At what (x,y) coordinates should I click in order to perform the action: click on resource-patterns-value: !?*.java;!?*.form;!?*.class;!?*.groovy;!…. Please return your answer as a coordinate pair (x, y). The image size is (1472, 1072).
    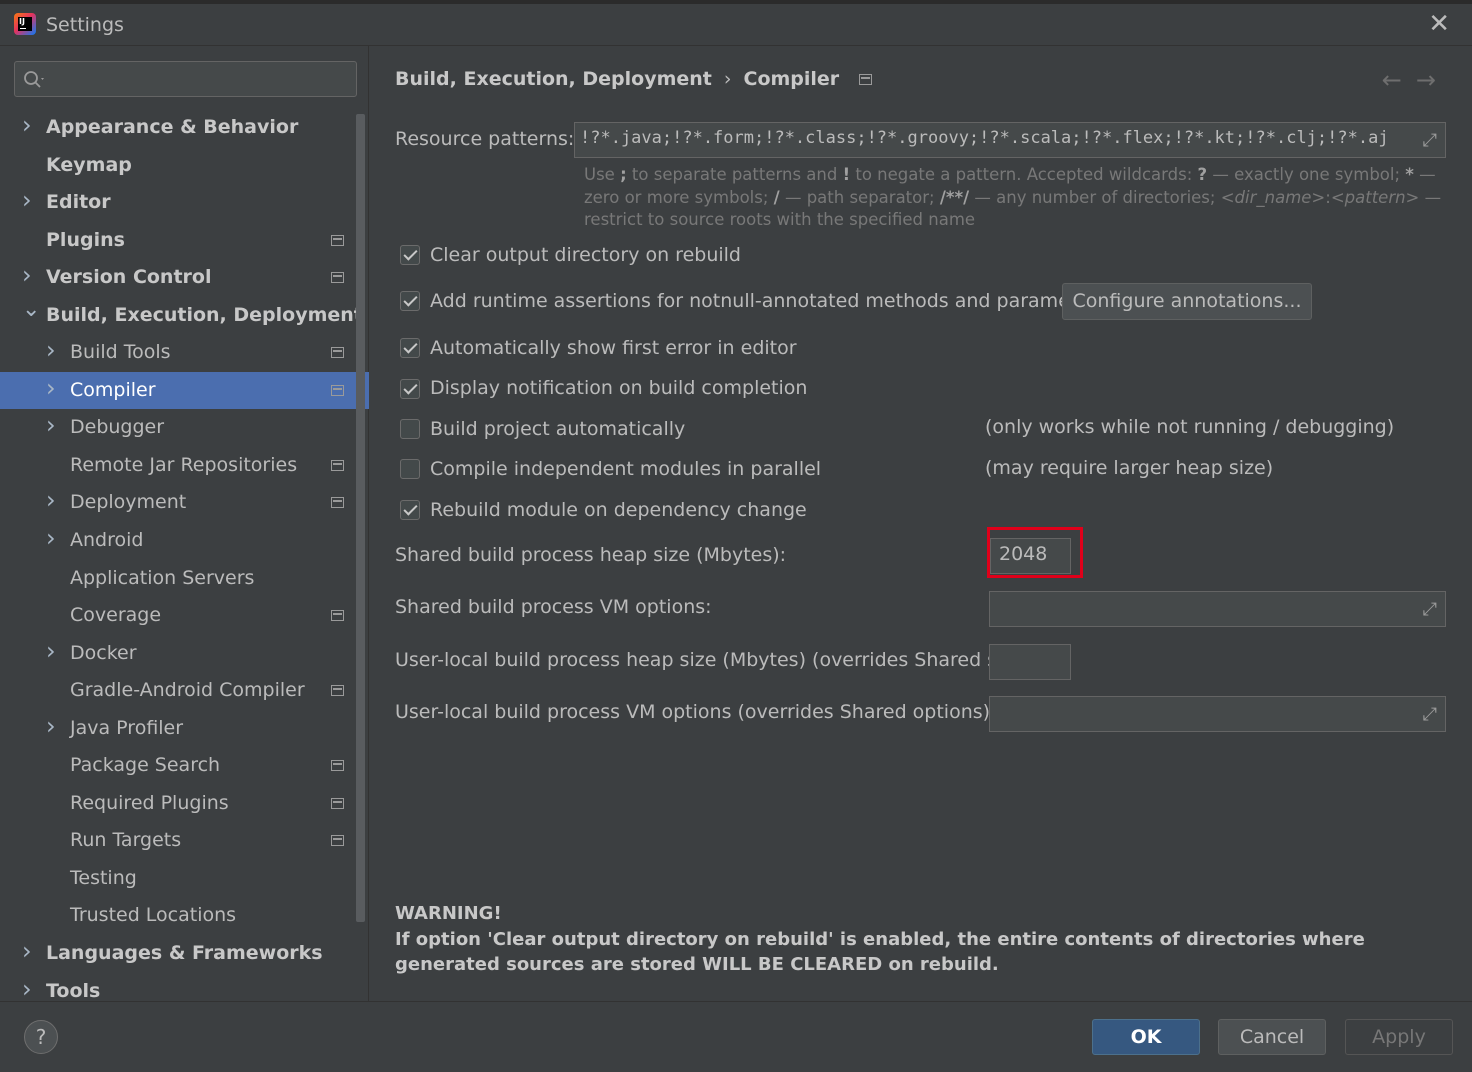
    Looking at the image, I should click on (984, 138).